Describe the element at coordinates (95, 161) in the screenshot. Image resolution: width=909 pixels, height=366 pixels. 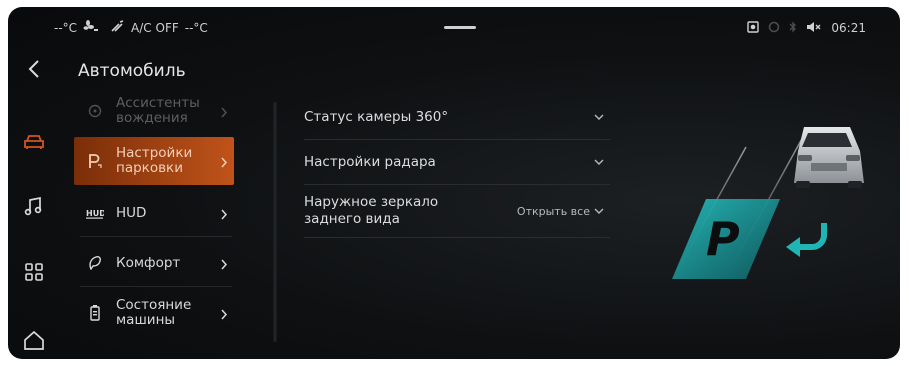
I see `parking-icon` at that location.